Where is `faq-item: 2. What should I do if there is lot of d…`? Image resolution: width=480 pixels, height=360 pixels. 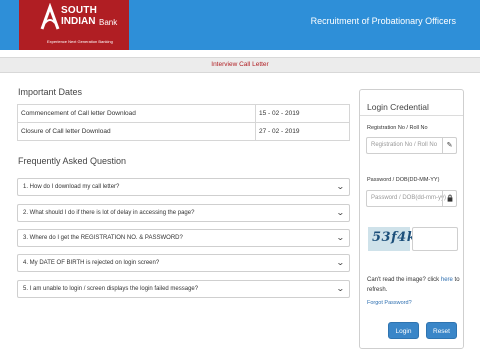
faq-item: 2. What should I do if there is lot of d… is located at coordinates (183, 213).